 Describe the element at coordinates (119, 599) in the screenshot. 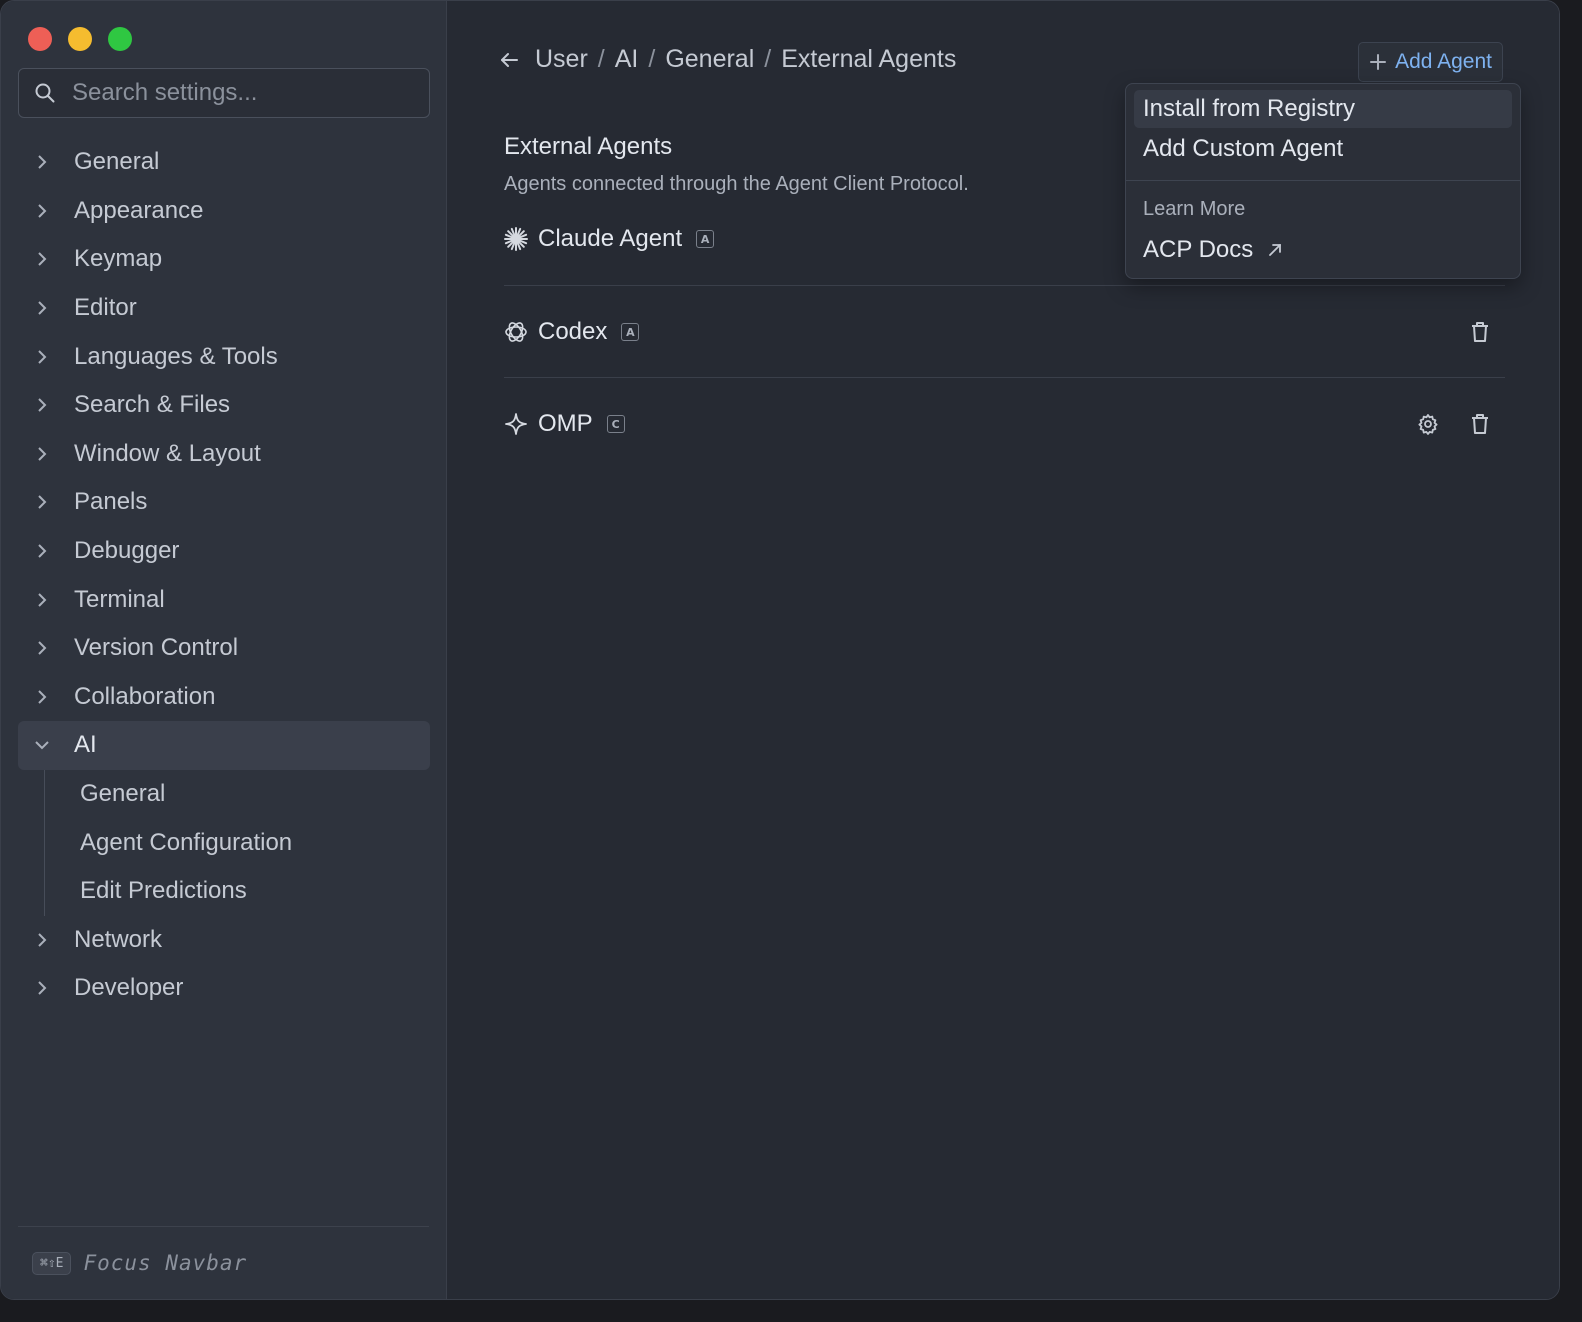

I see `nav-item-label: Terminal` at that location.